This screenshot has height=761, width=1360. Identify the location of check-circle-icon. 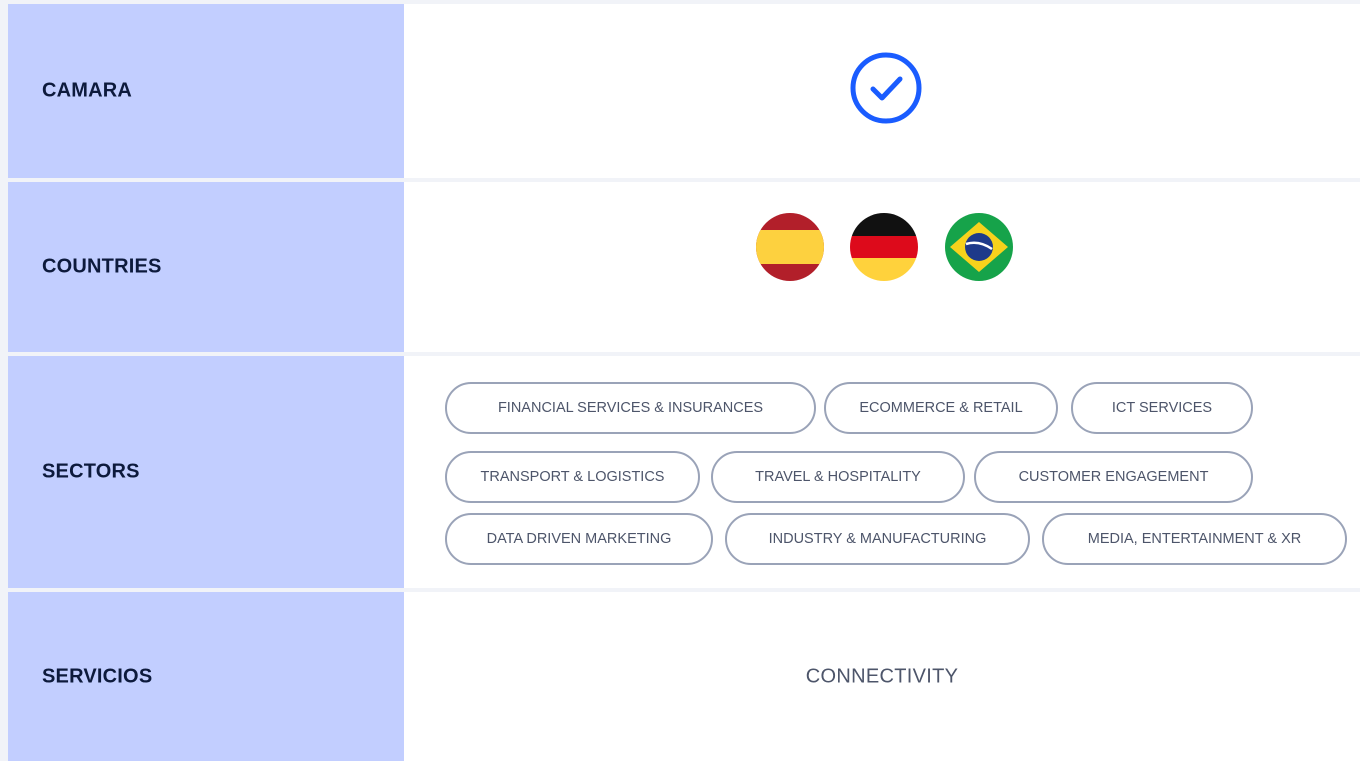
(886, 88).